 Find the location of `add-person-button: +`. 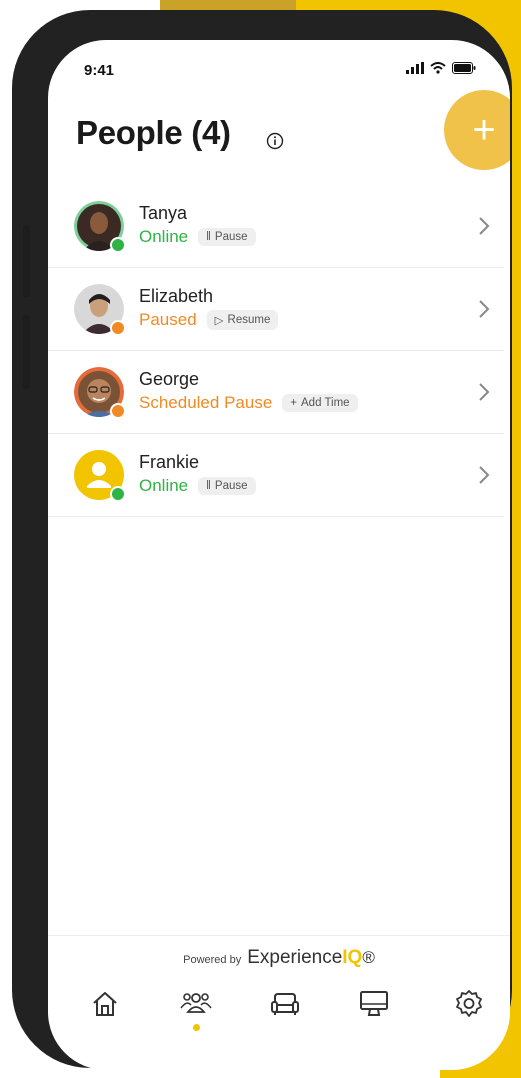

add-person-button: + is located at coordinates (477, 130).